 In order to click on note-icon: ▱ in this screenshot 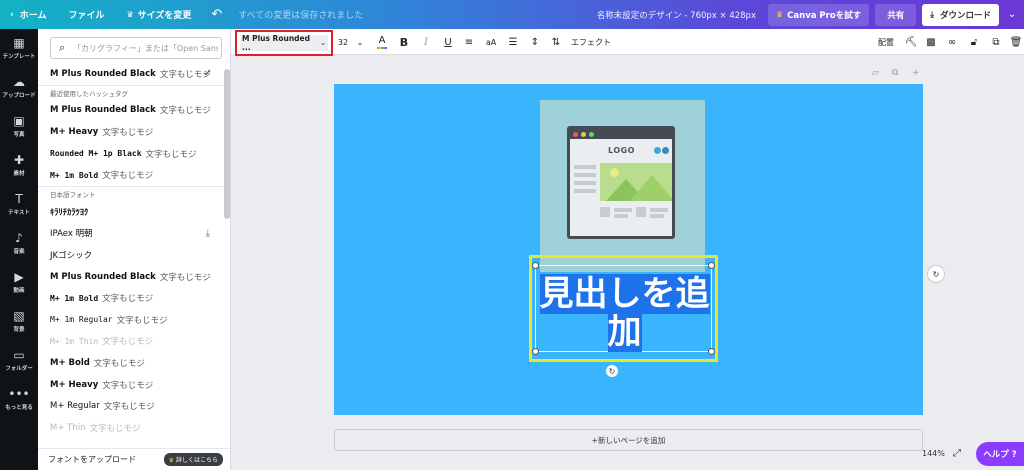, I will do `click(875, 73)`.